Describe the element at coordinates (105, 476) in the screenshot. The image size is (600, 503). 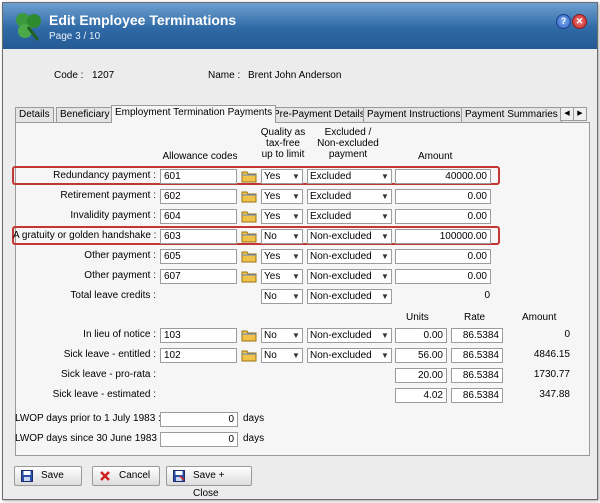
I see `cancel-x-icon` at that location.